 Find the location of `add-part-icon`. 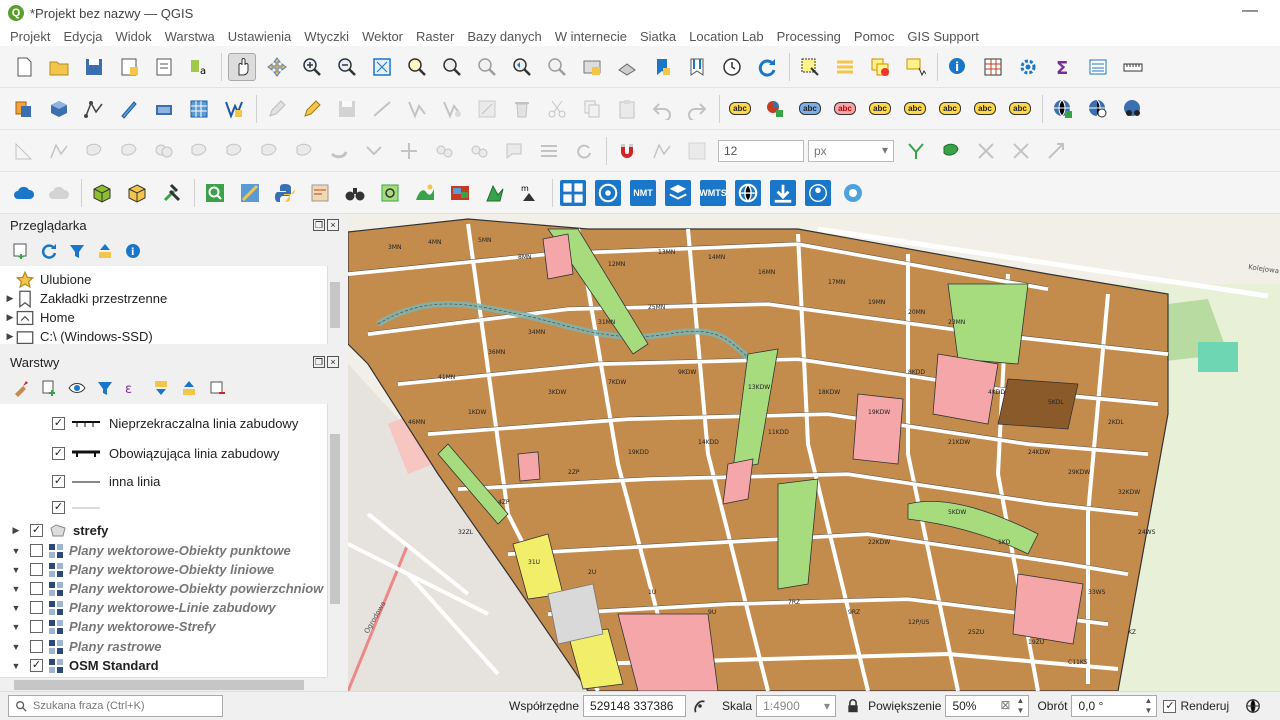

add-part-icon is located at coordinates (59, 151).